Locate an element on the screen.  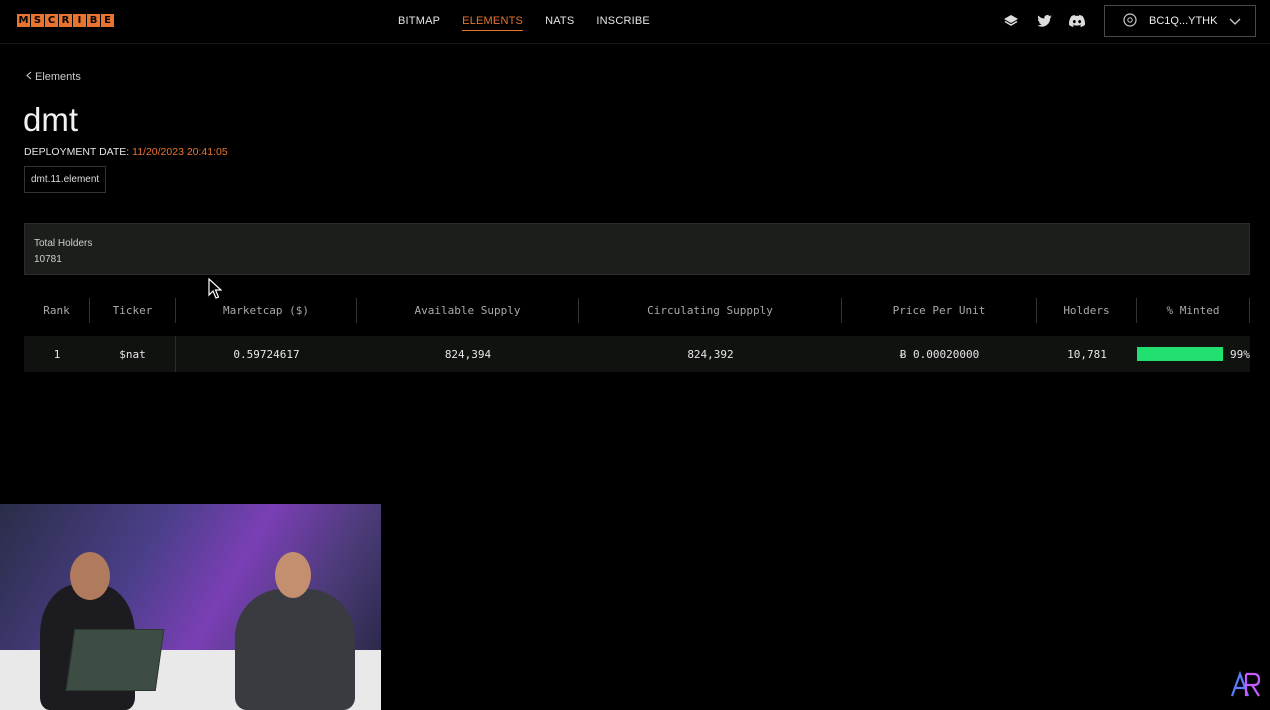
deployment-info: DEPLOYMENT DATE: 11/20/2023 20:41:05 is located at coordinates (126, 152).